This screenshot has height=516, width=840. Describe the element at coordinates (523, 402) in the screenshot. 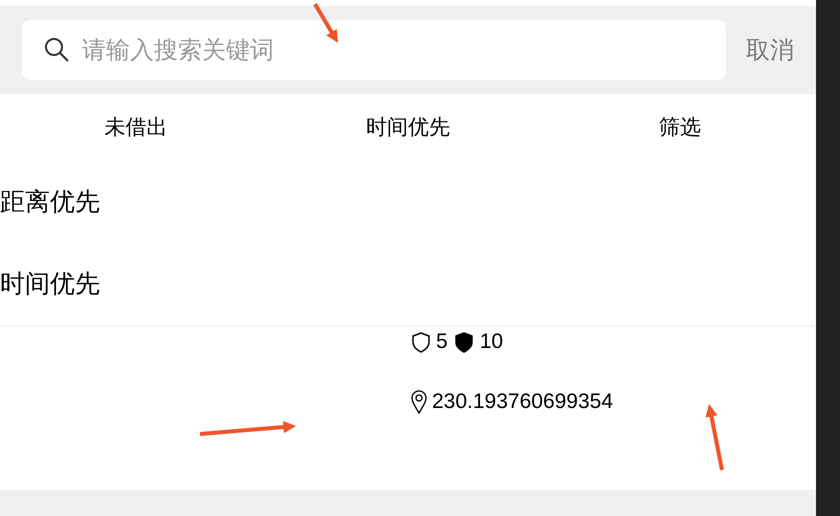

I see `distance-text: 230.193760699354` at that location.